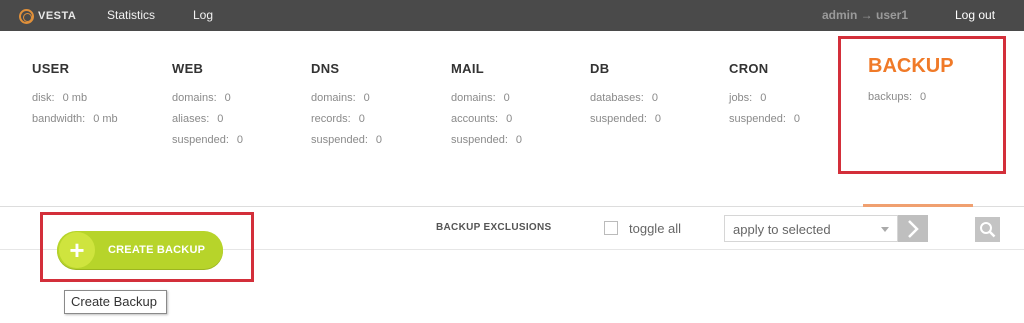  What do you see at coordinates (782, 229) in the screenshot?
I see `bulk-action-value: apply to selected` at bounding box center [782, 229].